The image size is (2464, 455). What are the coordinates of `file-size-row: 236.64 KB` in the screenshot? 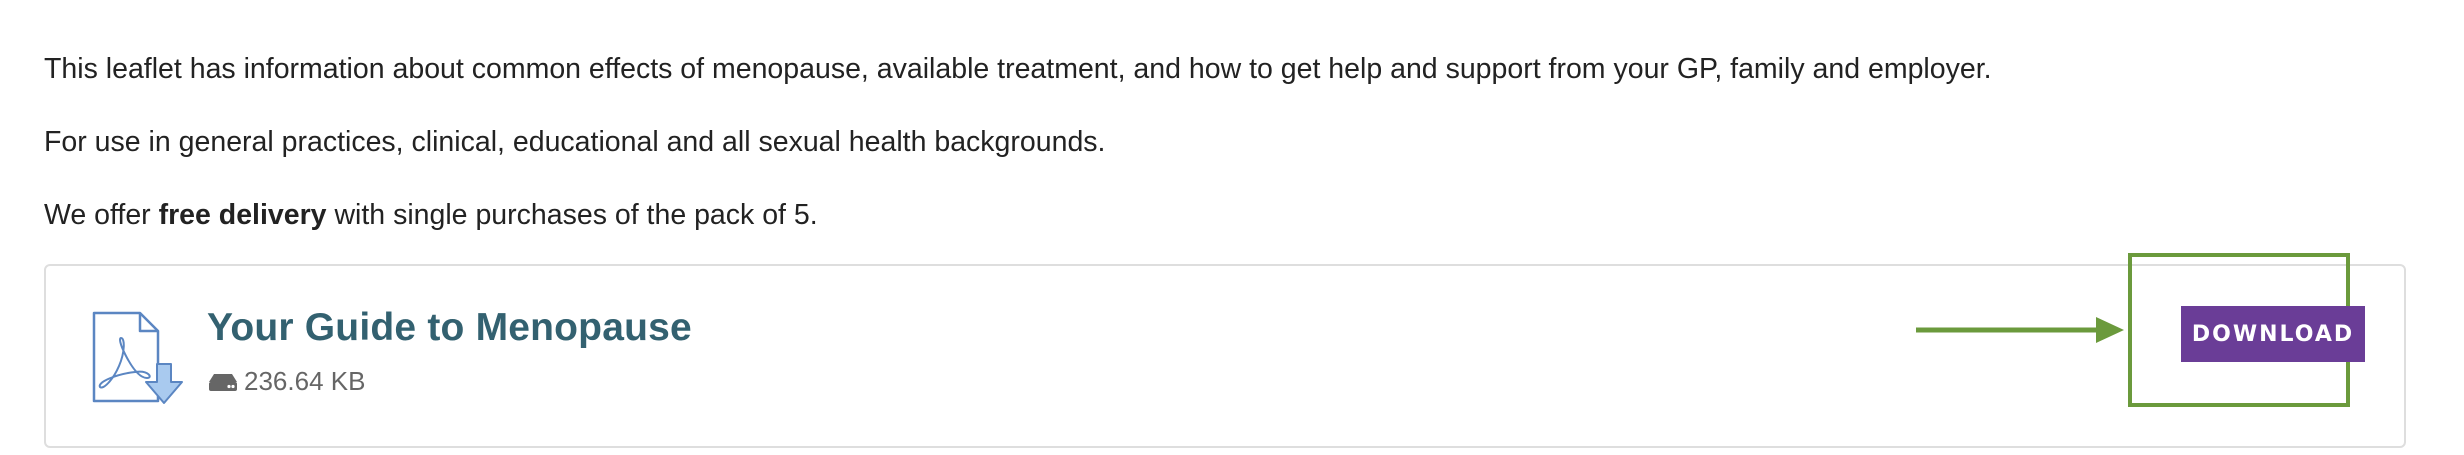 It's located at (286, 381).